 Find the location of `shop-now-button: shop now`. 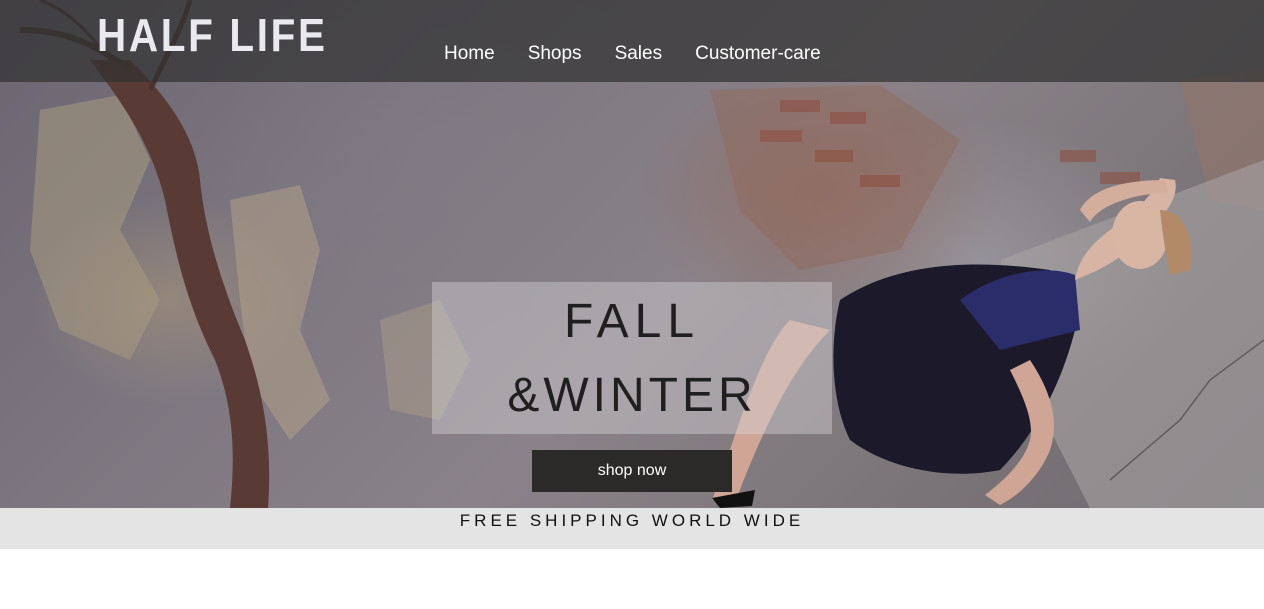

shop-now-button: shop now is located at coordinates (632, 471).